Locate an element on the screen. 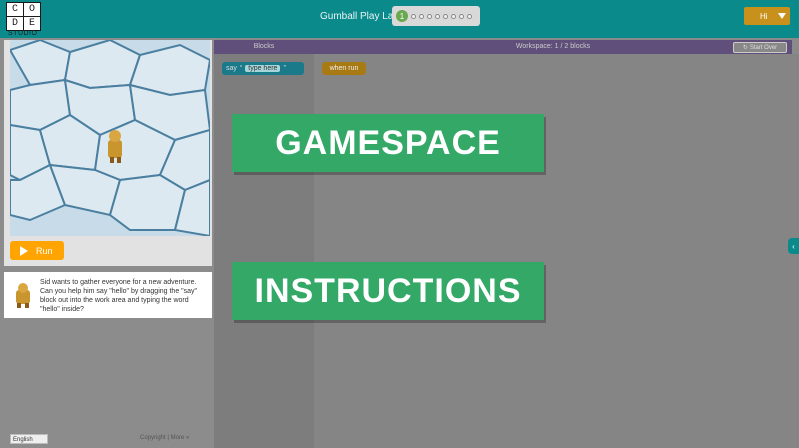  caret-down-icon is located at coordinates (781, 16).